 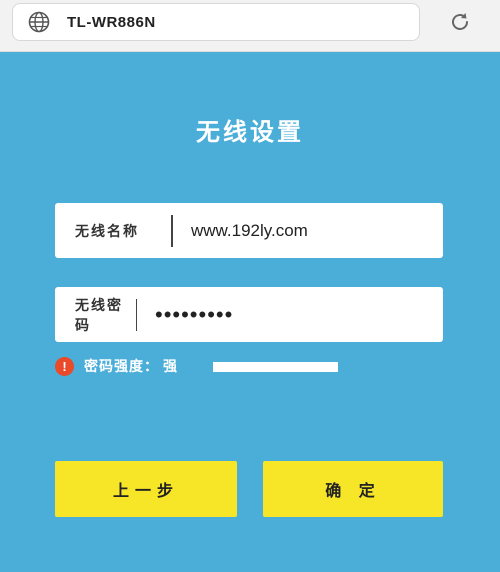 What do you see at coordinates (64, 366) in the screenshot?
I see `warning-icon: !` at bounding box center [64, 366].